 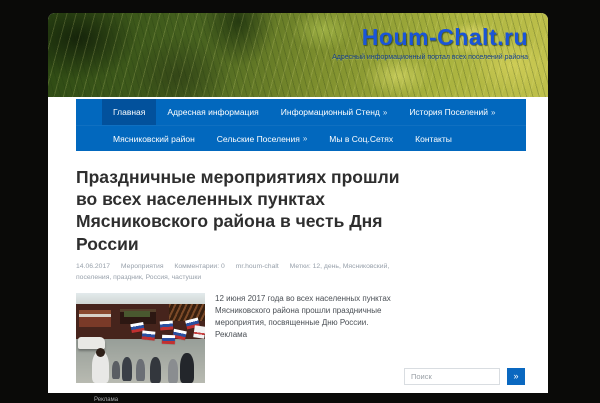 I want to click on nav-item-label: Мясниковский район, so click(x=154, y=138).